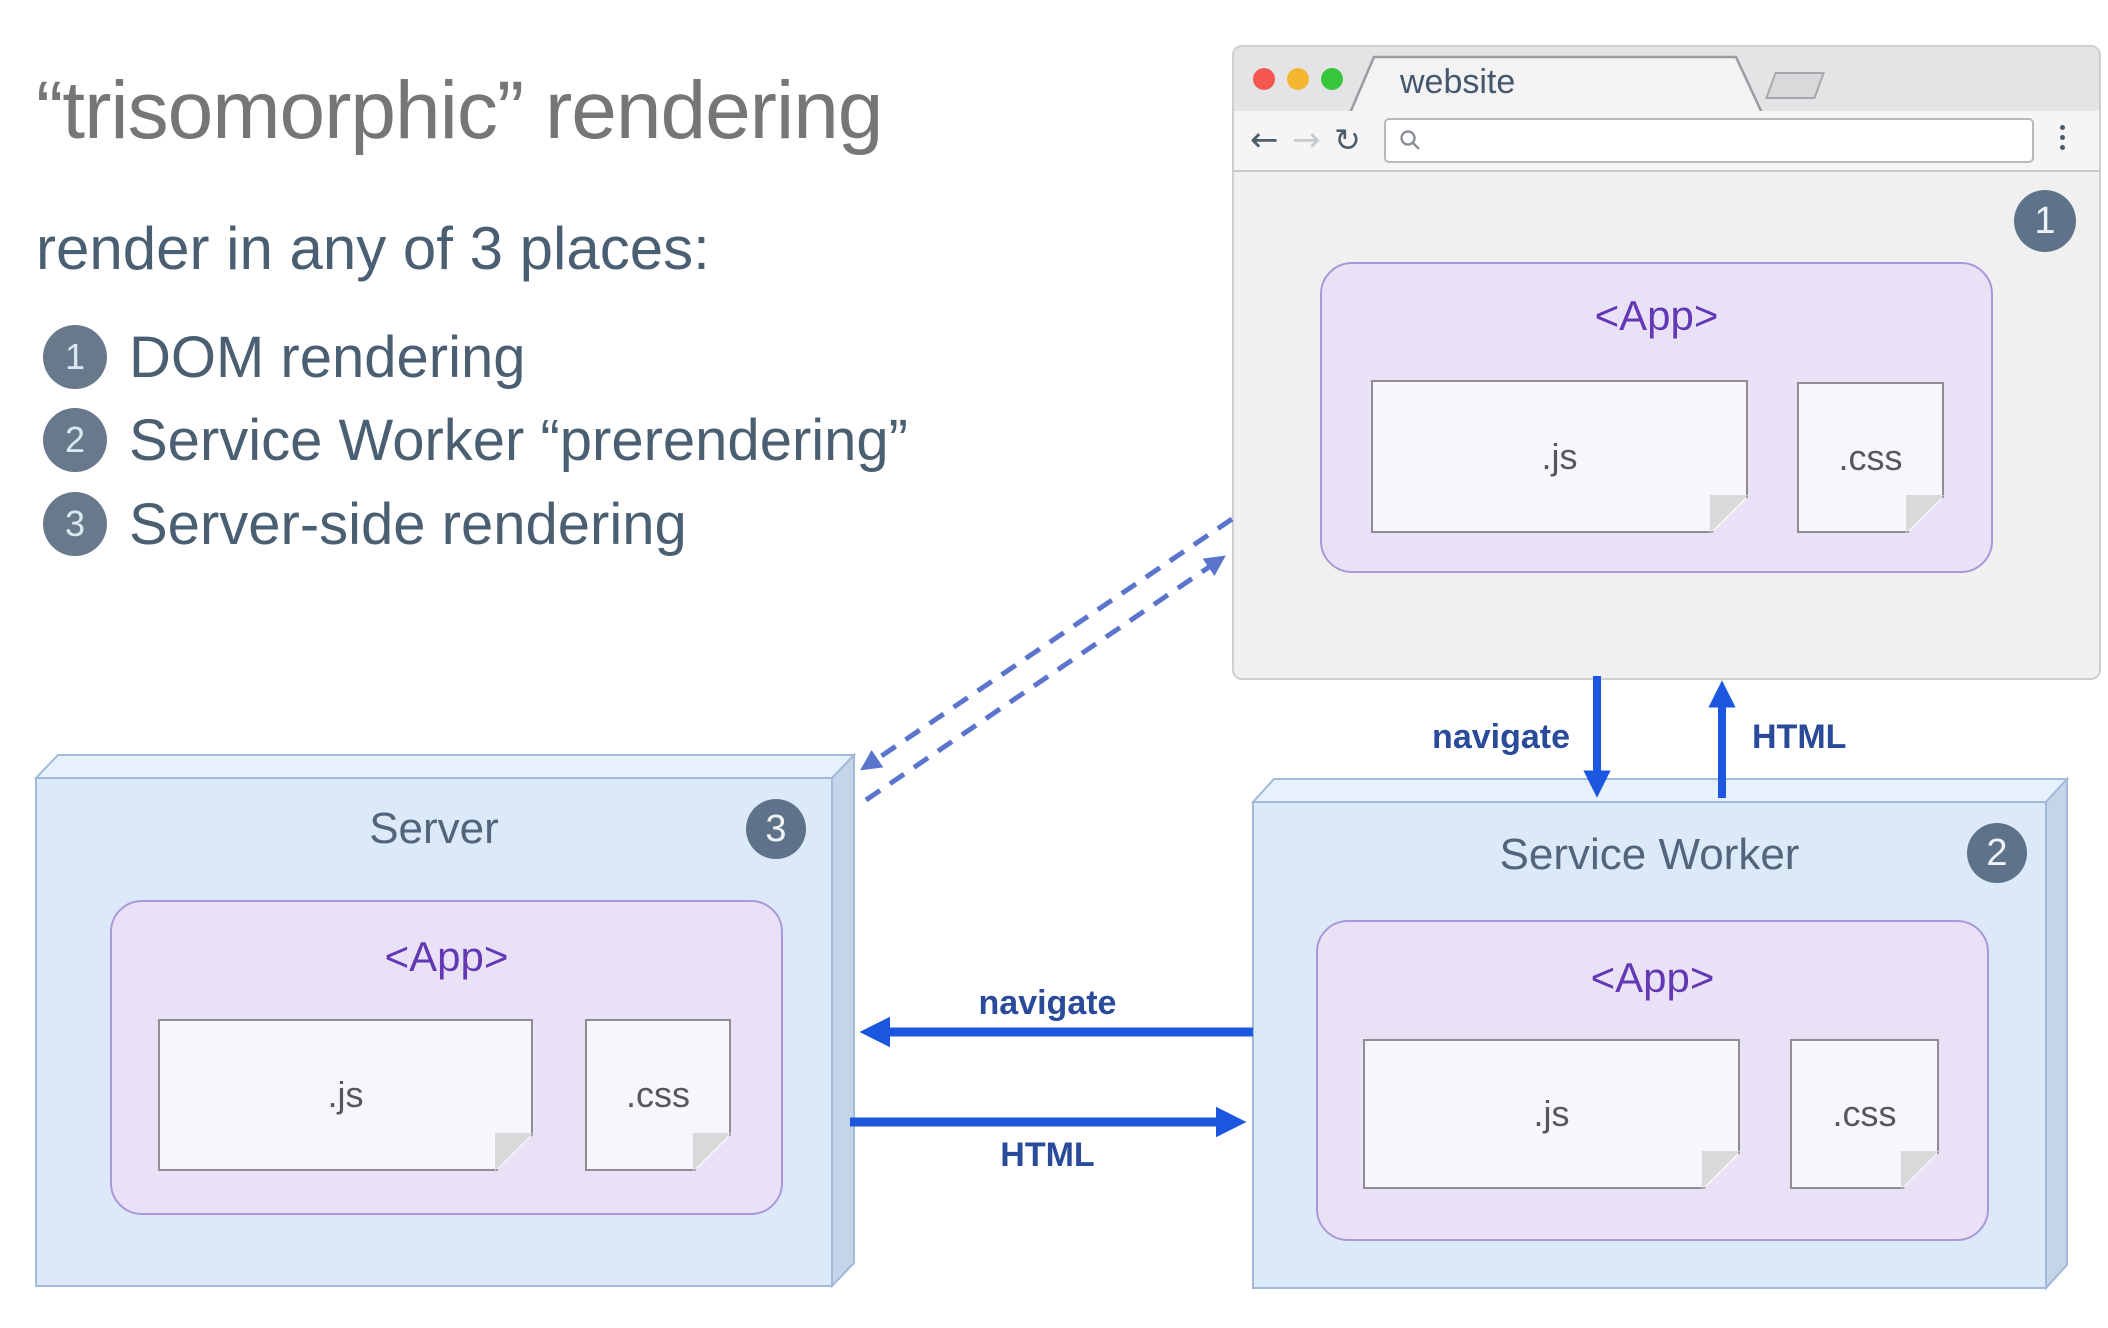 This screenshot has width=2108, height=1328. What do you see at coordinates (1045, 679) in the screenshot?
I see `dashed-arrow-server-to-browser` at bounding box center [1045, 679].